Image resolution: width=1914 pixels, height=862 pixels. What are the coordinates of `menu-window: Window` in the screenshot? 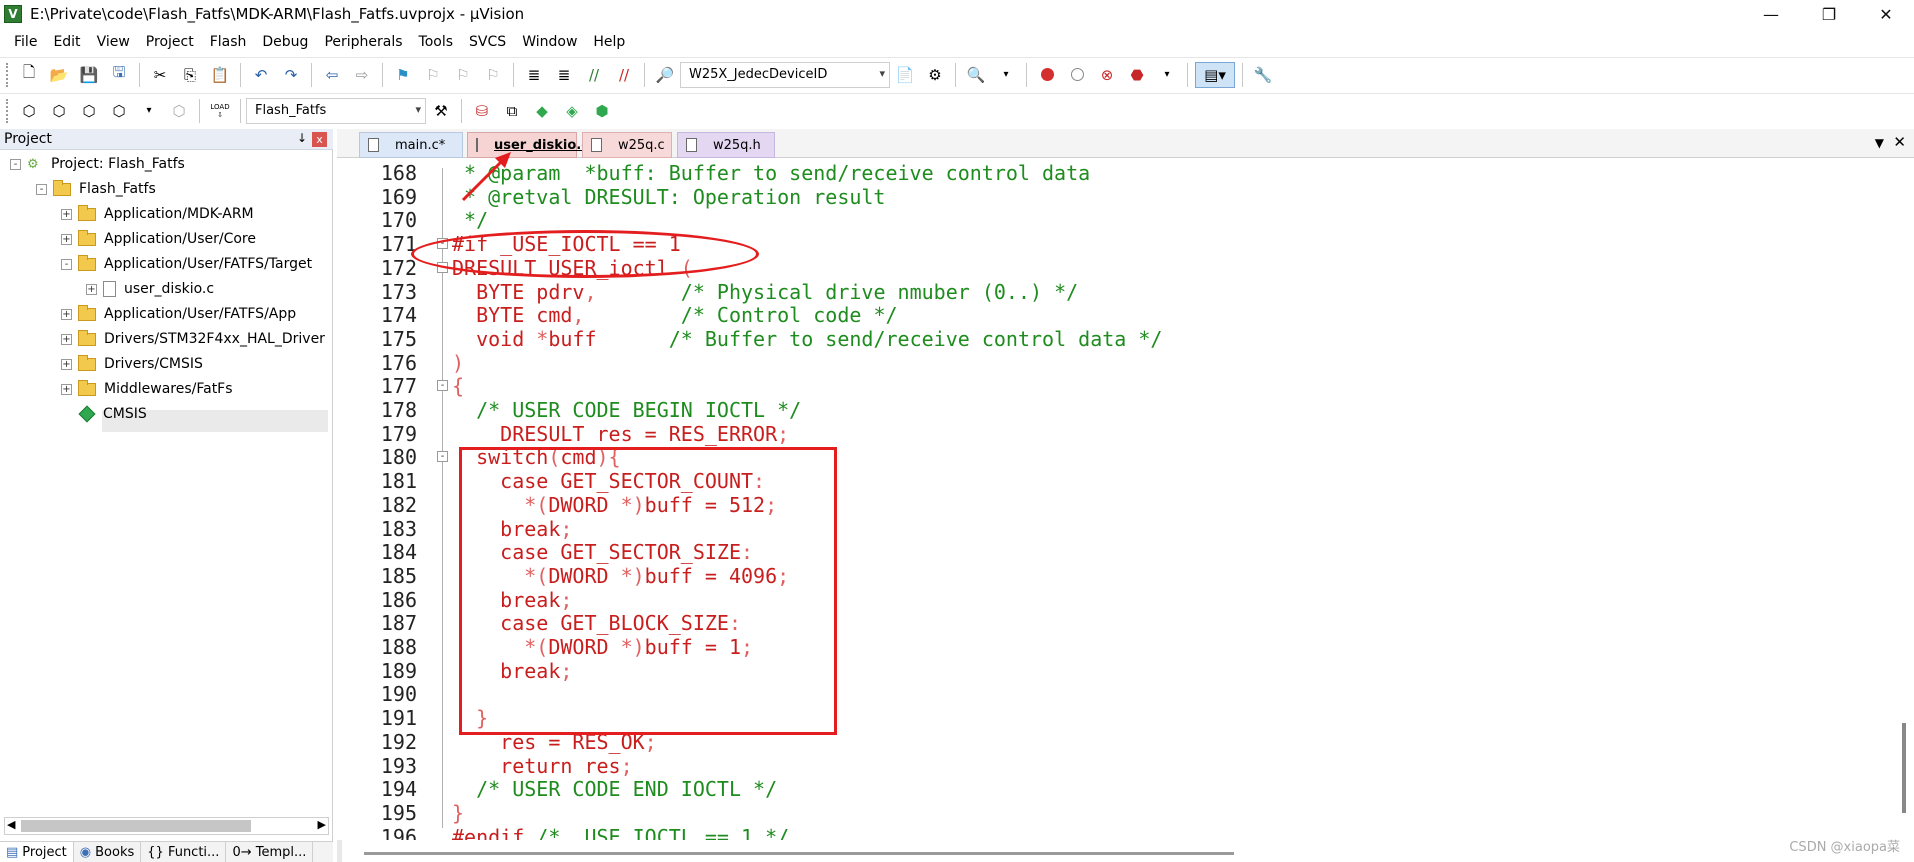 It's located at (549, 42).